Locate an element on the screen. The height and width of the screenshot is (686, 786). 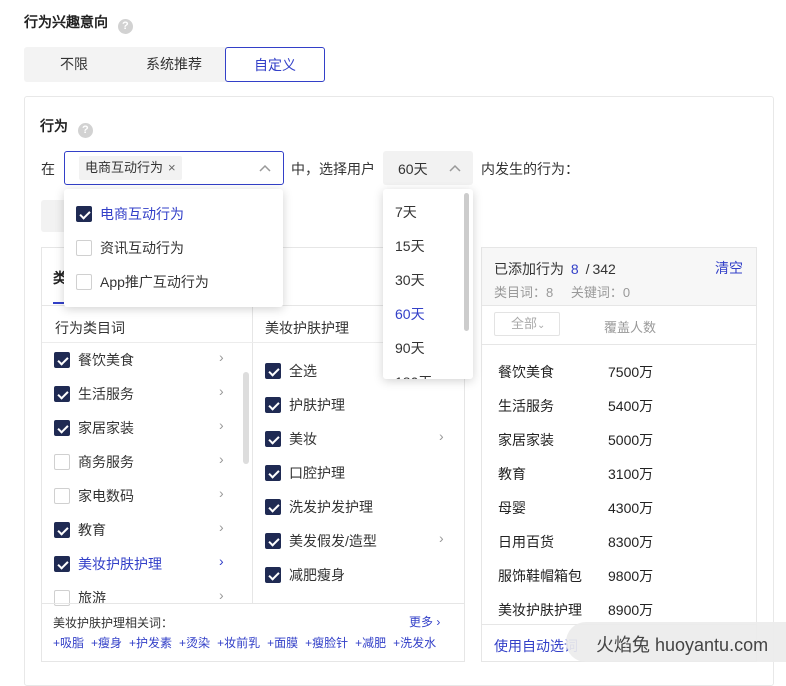
selected-item: 教育 3100万 is located at coordinates (576, 474).